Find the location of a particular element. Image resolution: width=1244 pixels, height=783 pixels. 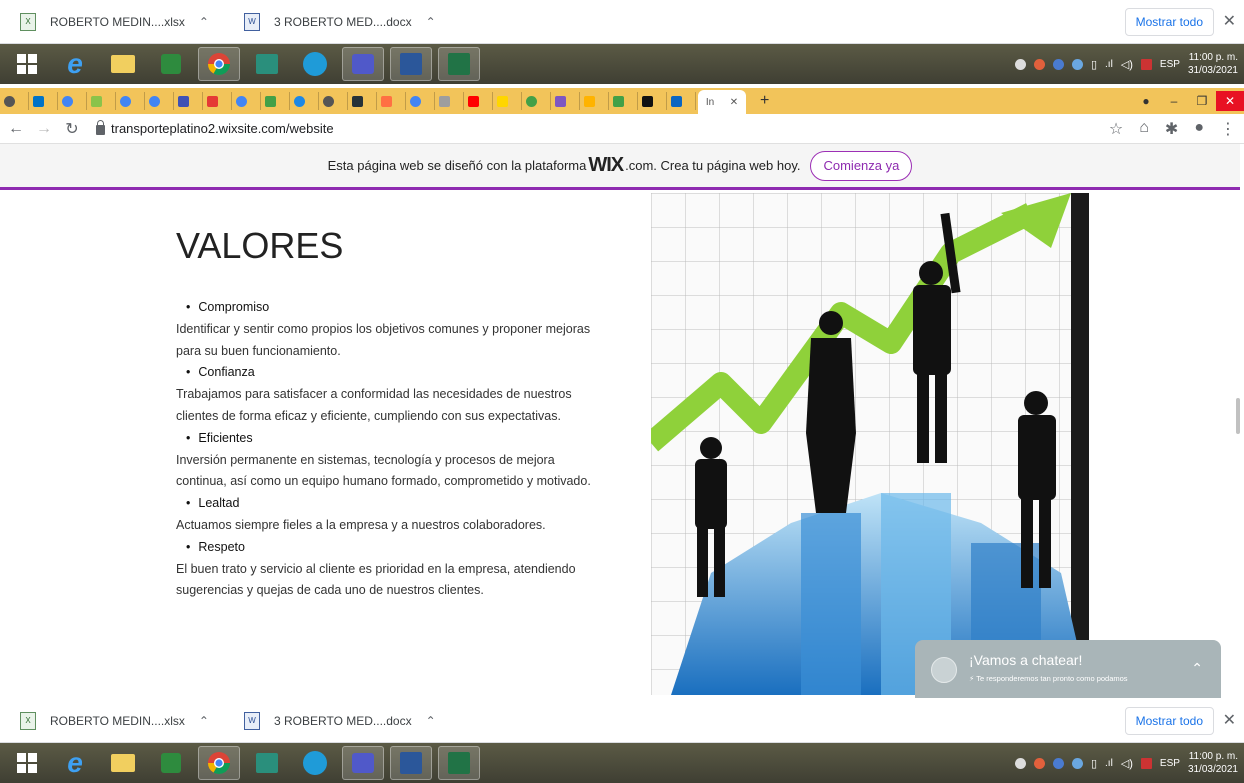

home-icon: ⌂ is located at coordinates (1144, 129).